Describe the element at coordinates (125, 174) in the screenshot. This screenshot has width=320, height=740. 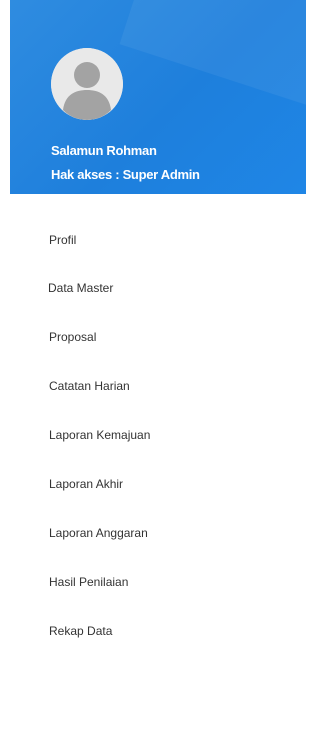
I see `user-role: Hak akses : Super Admin` at that location.